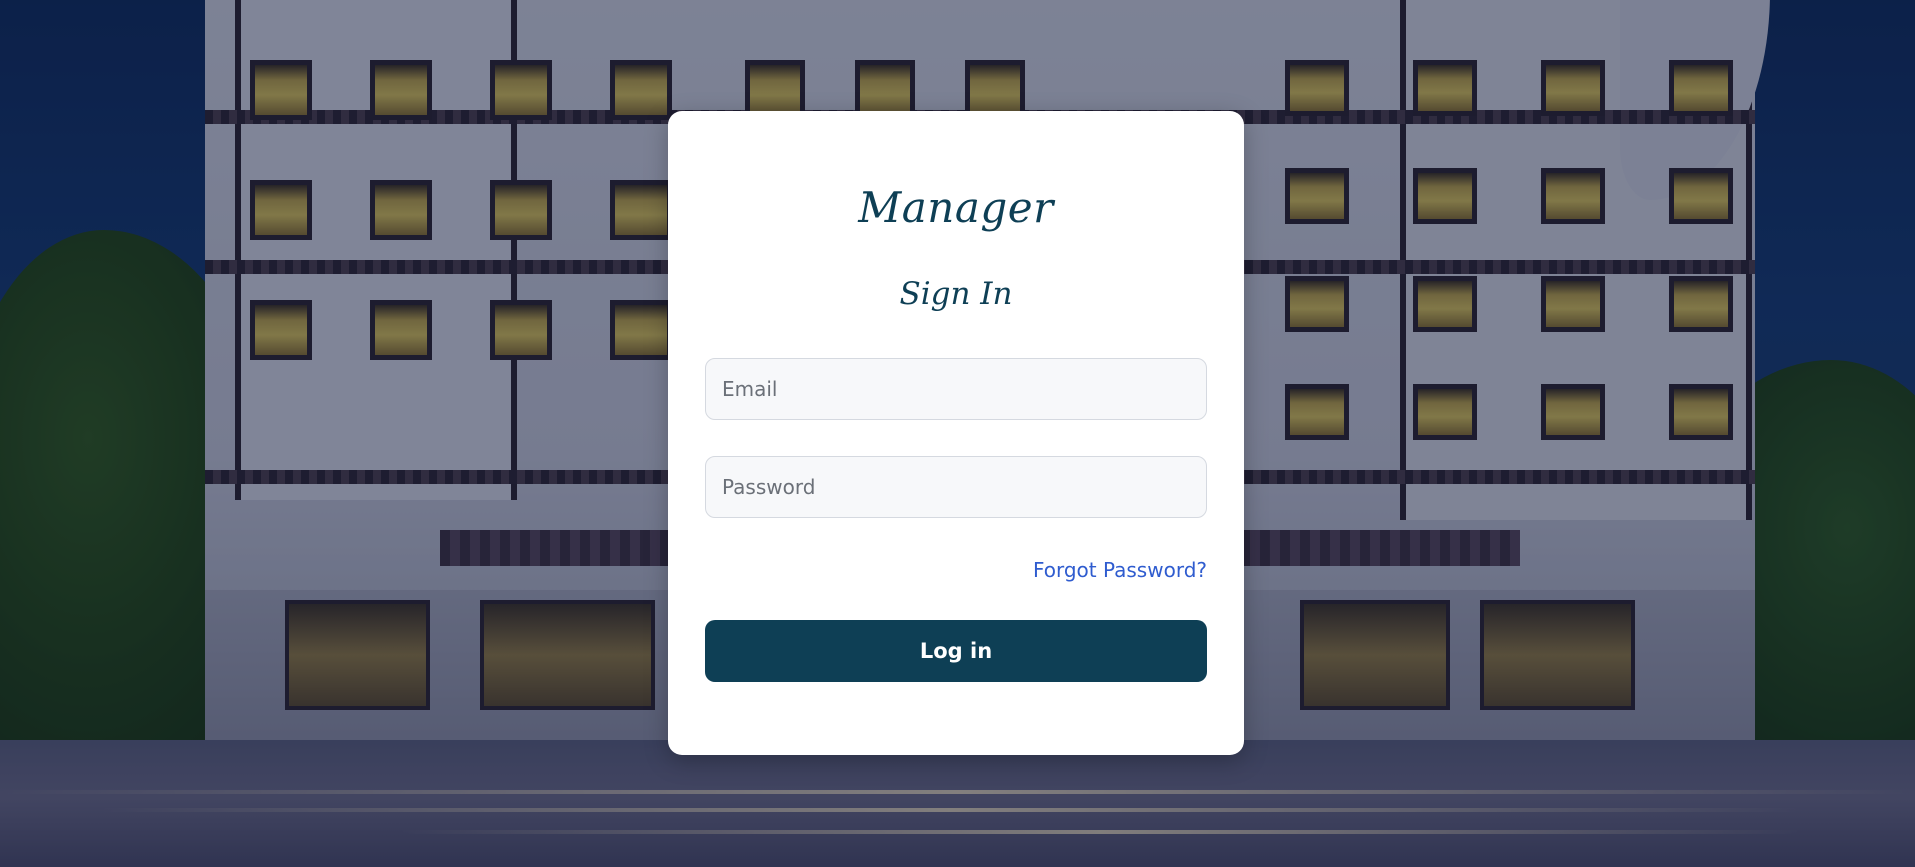  I want to click on app-title: Manager, so click(956, 207).